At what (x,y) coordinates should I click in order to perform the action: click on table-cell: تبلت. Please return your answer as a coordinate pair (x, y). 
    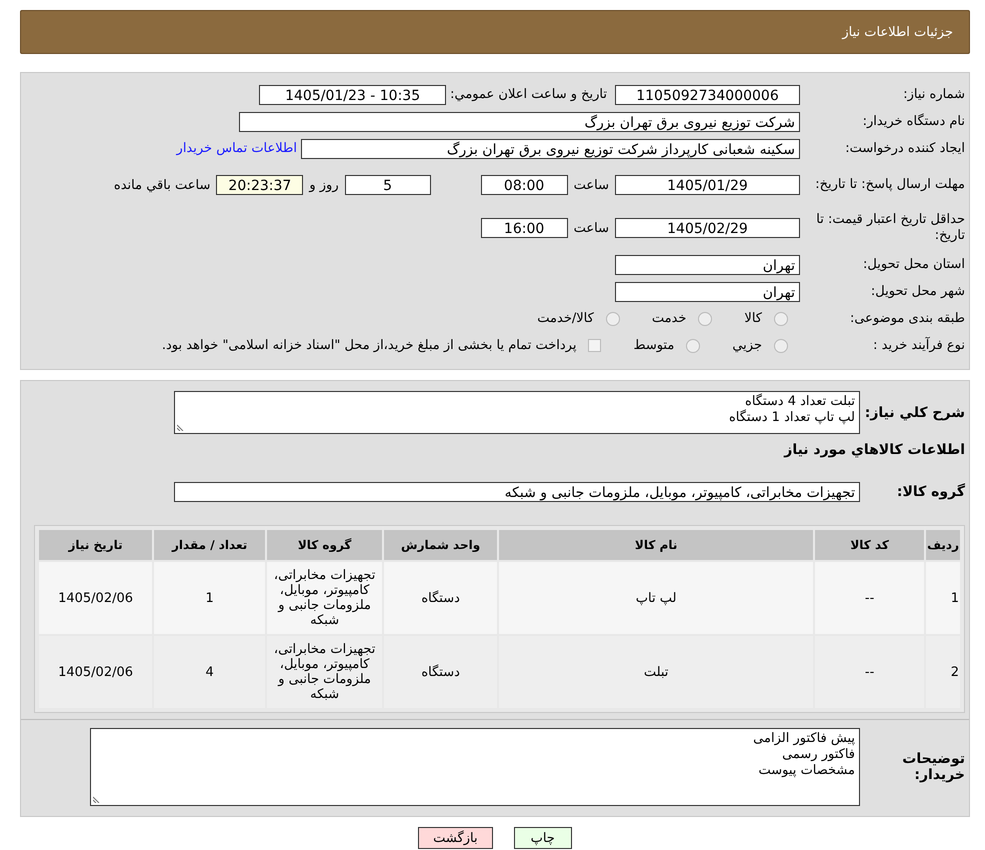
    Looking at the image, I should click on (656, 672).